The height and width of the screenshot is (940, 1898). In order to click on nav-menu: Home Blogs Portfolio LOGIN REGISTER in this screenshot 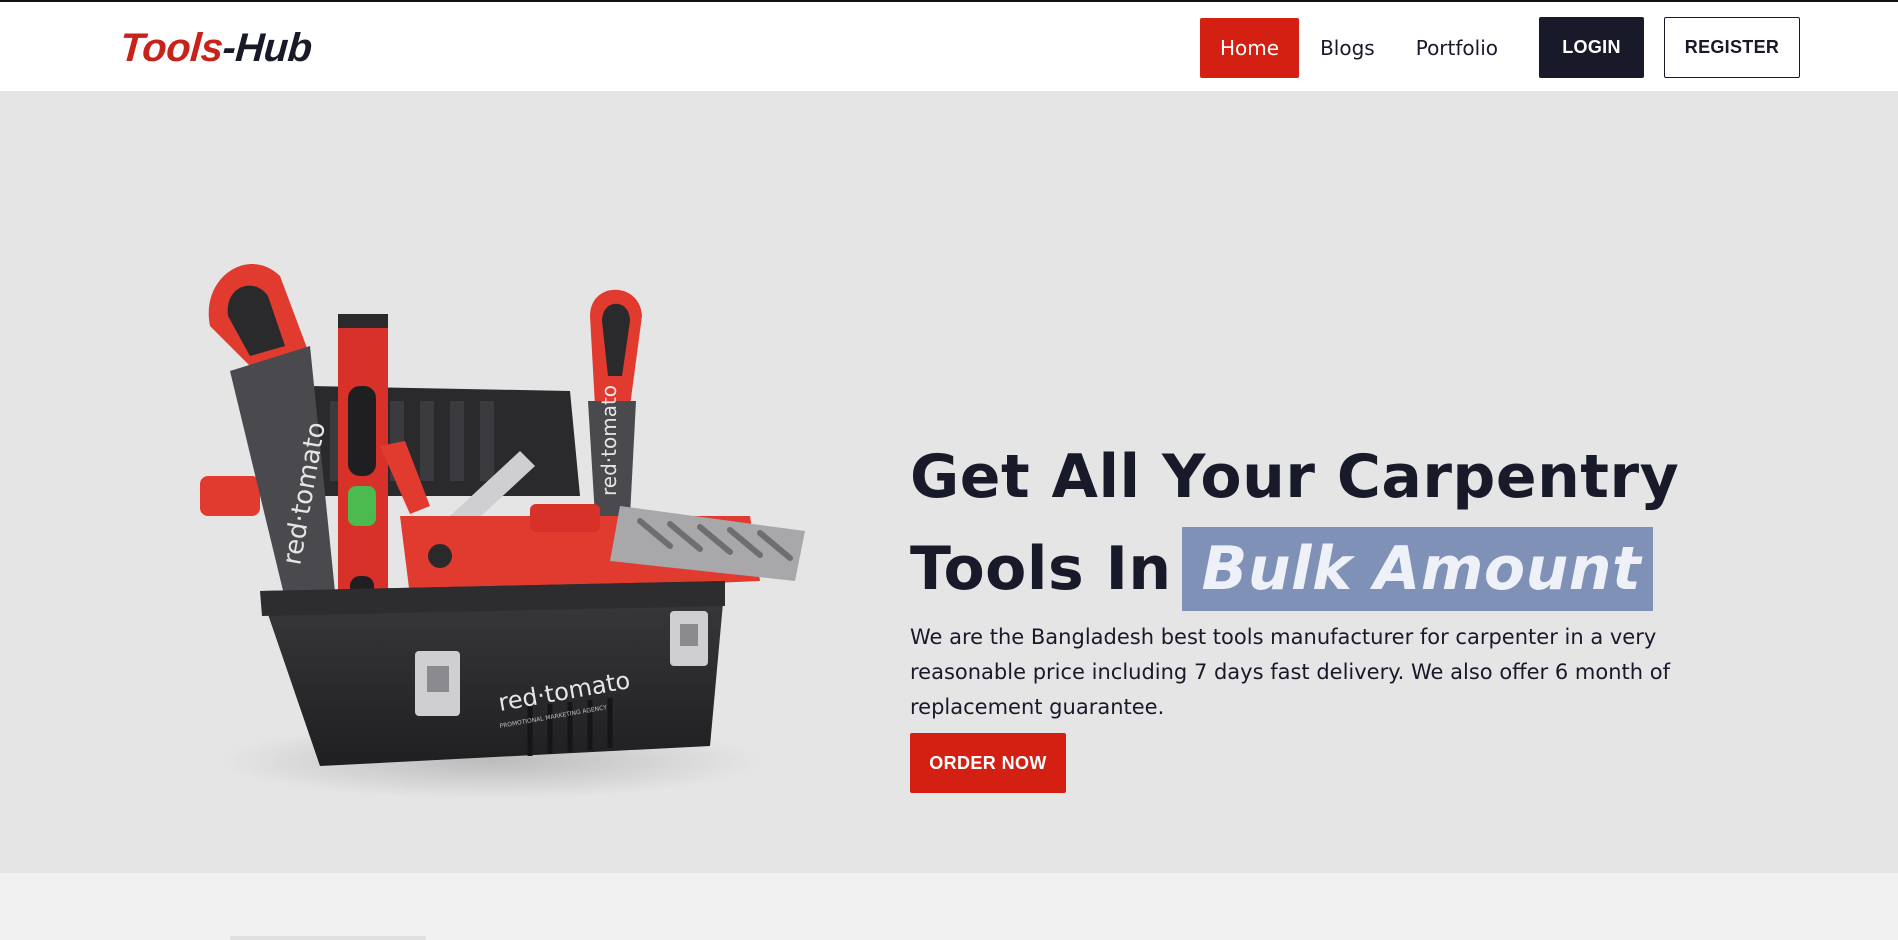, I will do `click(1500, 47)`.